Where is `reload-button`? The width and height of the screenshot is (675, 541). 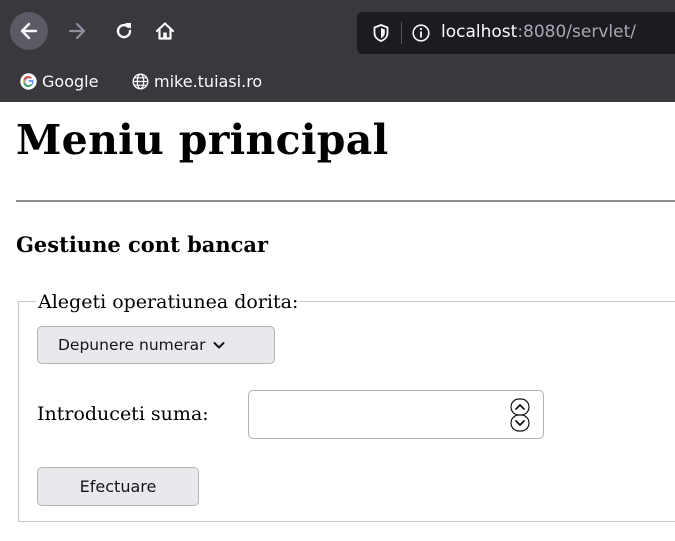 reload-button is located at coordinates (124, 31).